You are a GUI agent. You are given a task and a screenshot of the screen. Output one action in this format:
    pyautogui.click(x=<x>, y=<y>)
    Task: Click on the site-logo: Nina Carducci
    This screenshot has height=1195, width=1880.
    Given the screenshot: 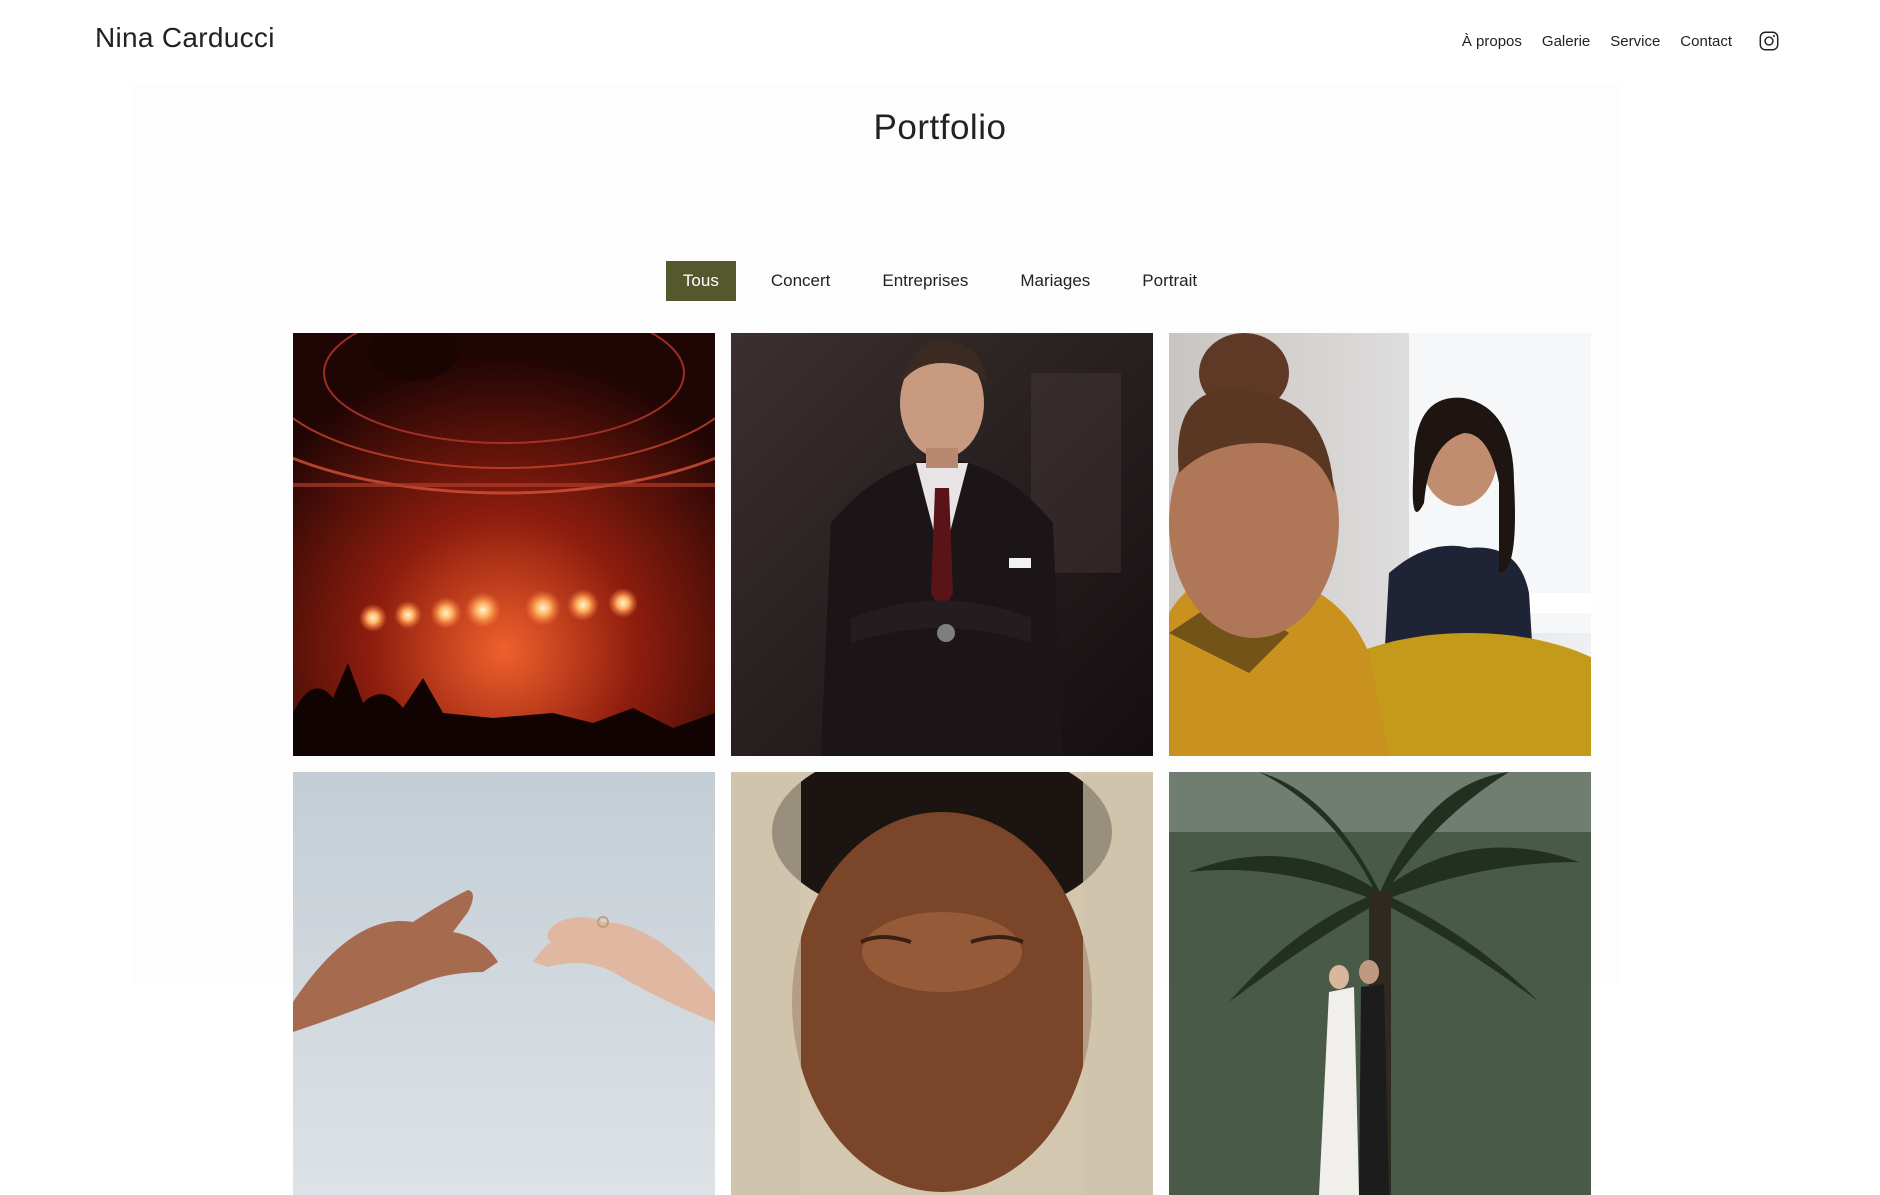 What is the action you would take?
    pyautogui.click(x=185, y=38)
    